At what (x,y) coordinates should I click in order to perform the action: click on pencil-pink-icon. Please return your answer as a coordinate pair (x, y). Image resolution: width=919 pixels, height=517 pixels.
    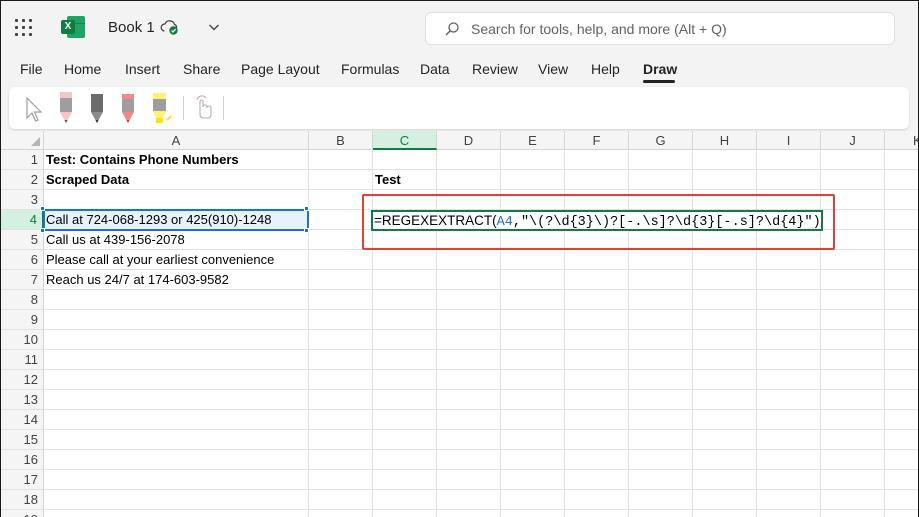
    Looking at the image, I should click on (66, 108).